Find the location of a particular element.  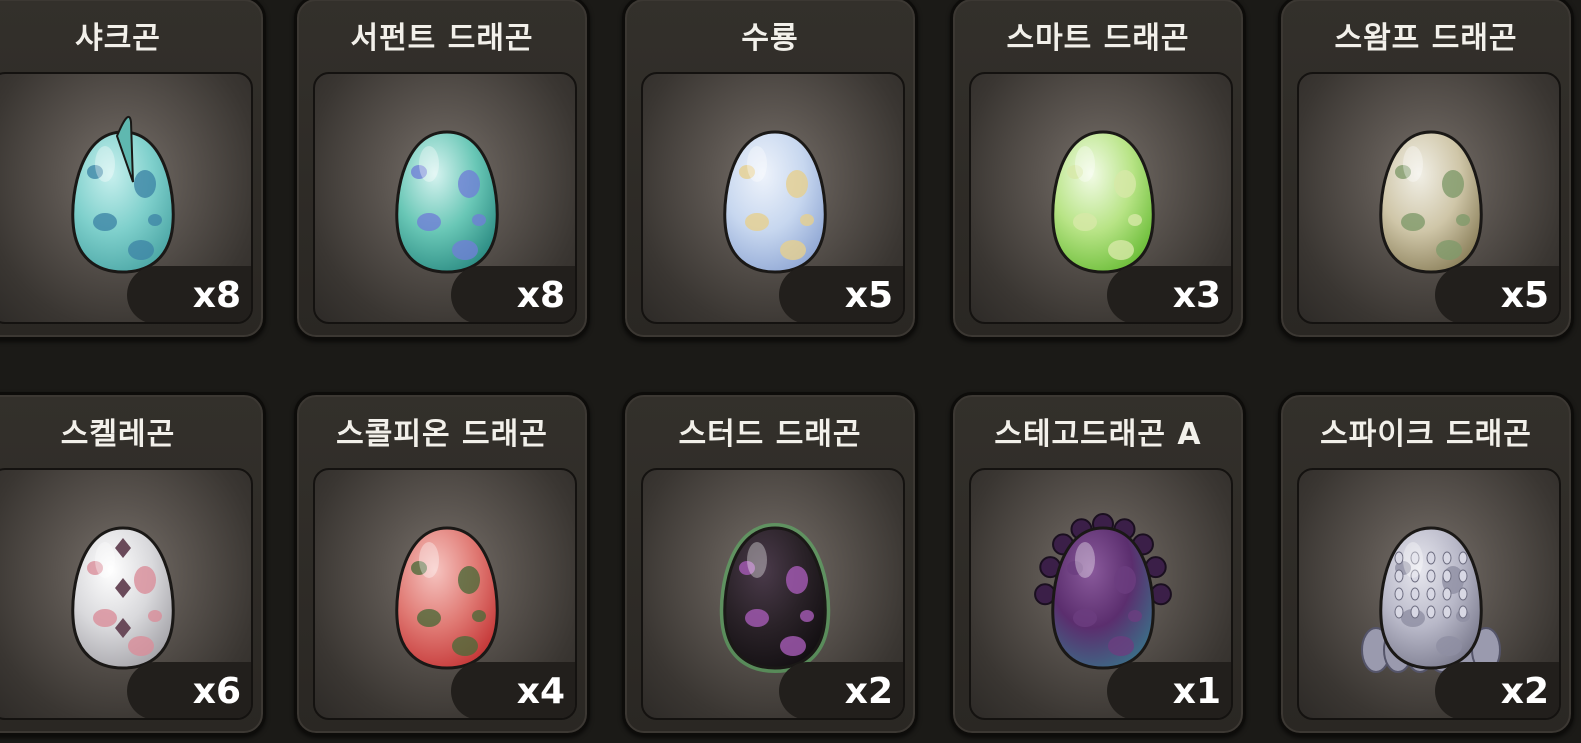

egg-name: 샤크곤 is located at coordinates (118, 38).